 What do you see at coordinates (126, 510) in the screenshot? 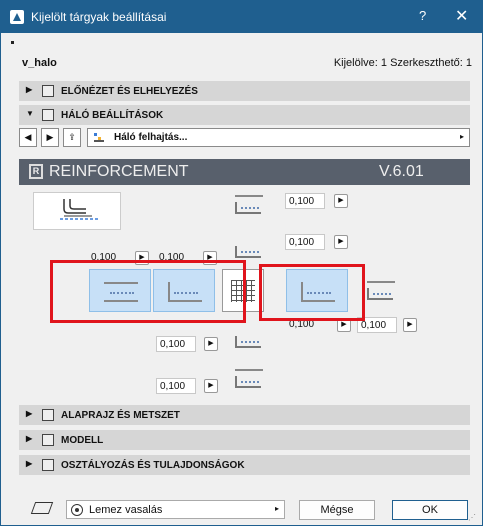
I see `layer-dropdown-label: Lemez vasalás` at bounding box center [126, 510].